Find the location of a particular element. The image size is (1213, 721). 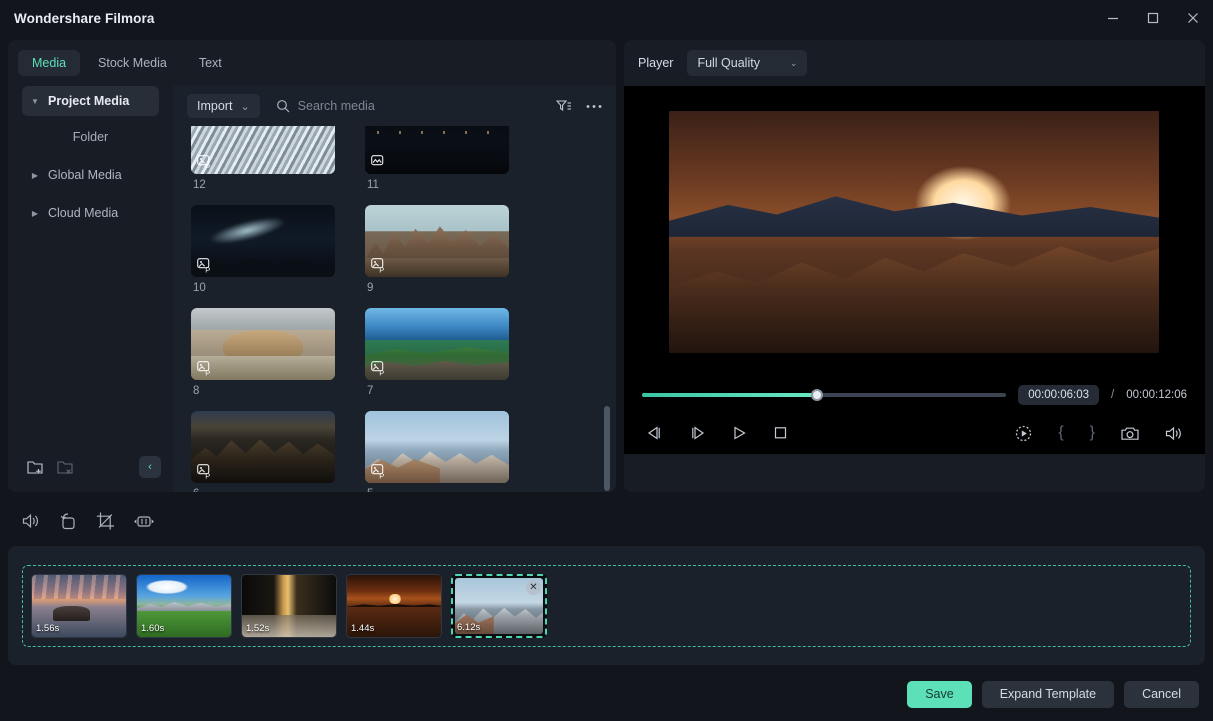

media-item: P 7 is located at coordinates (437, 352).